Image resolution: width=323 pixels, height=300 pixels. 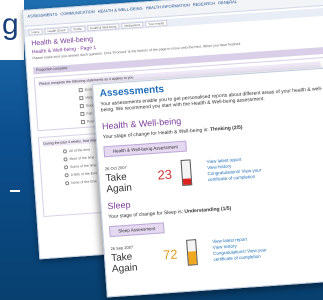 What do you see at coordinates (90, 121) in the screenshot?
I see `option-label: Poor` at bounding box center [90, 121].